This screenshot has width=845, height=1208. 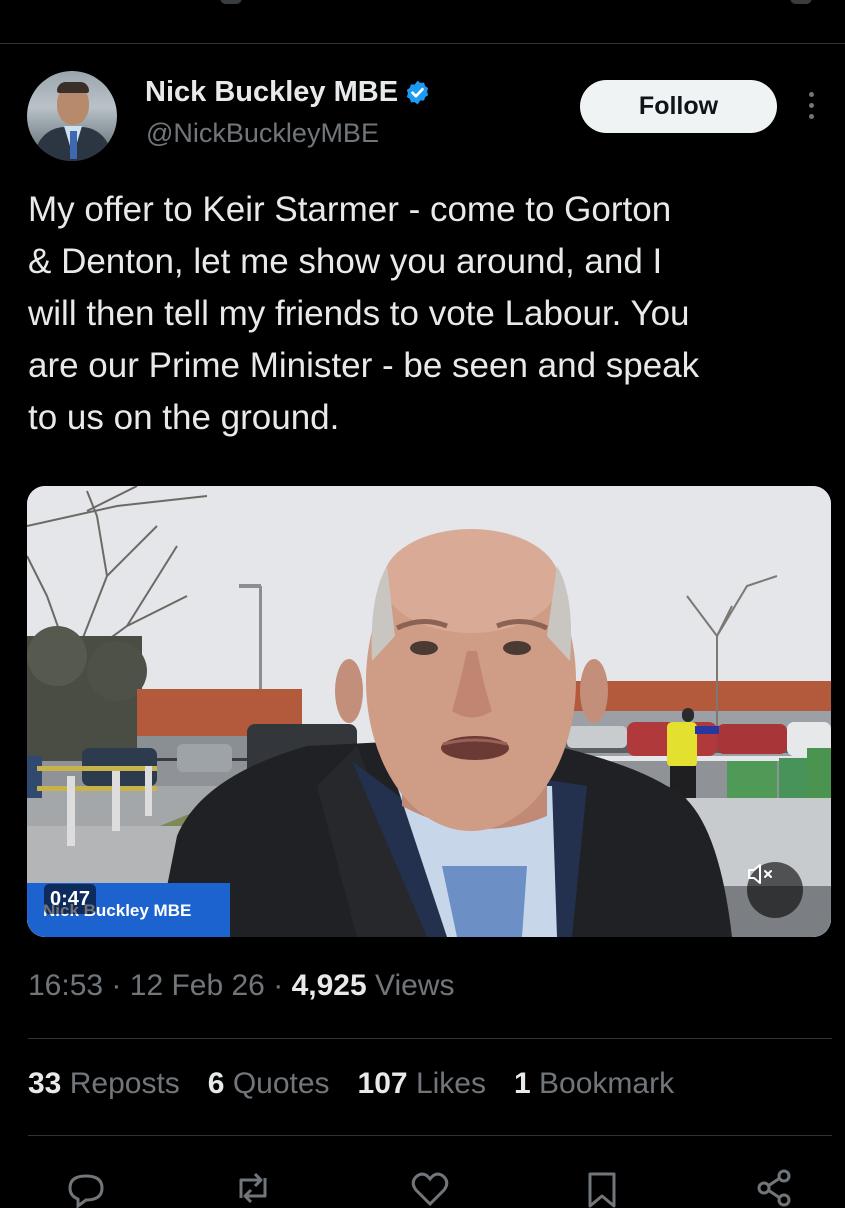 What do you see at coordinates (124, 1083) in the screenshot?
I see `reposts-label: Reposts` at bounding box center [124, 1083].